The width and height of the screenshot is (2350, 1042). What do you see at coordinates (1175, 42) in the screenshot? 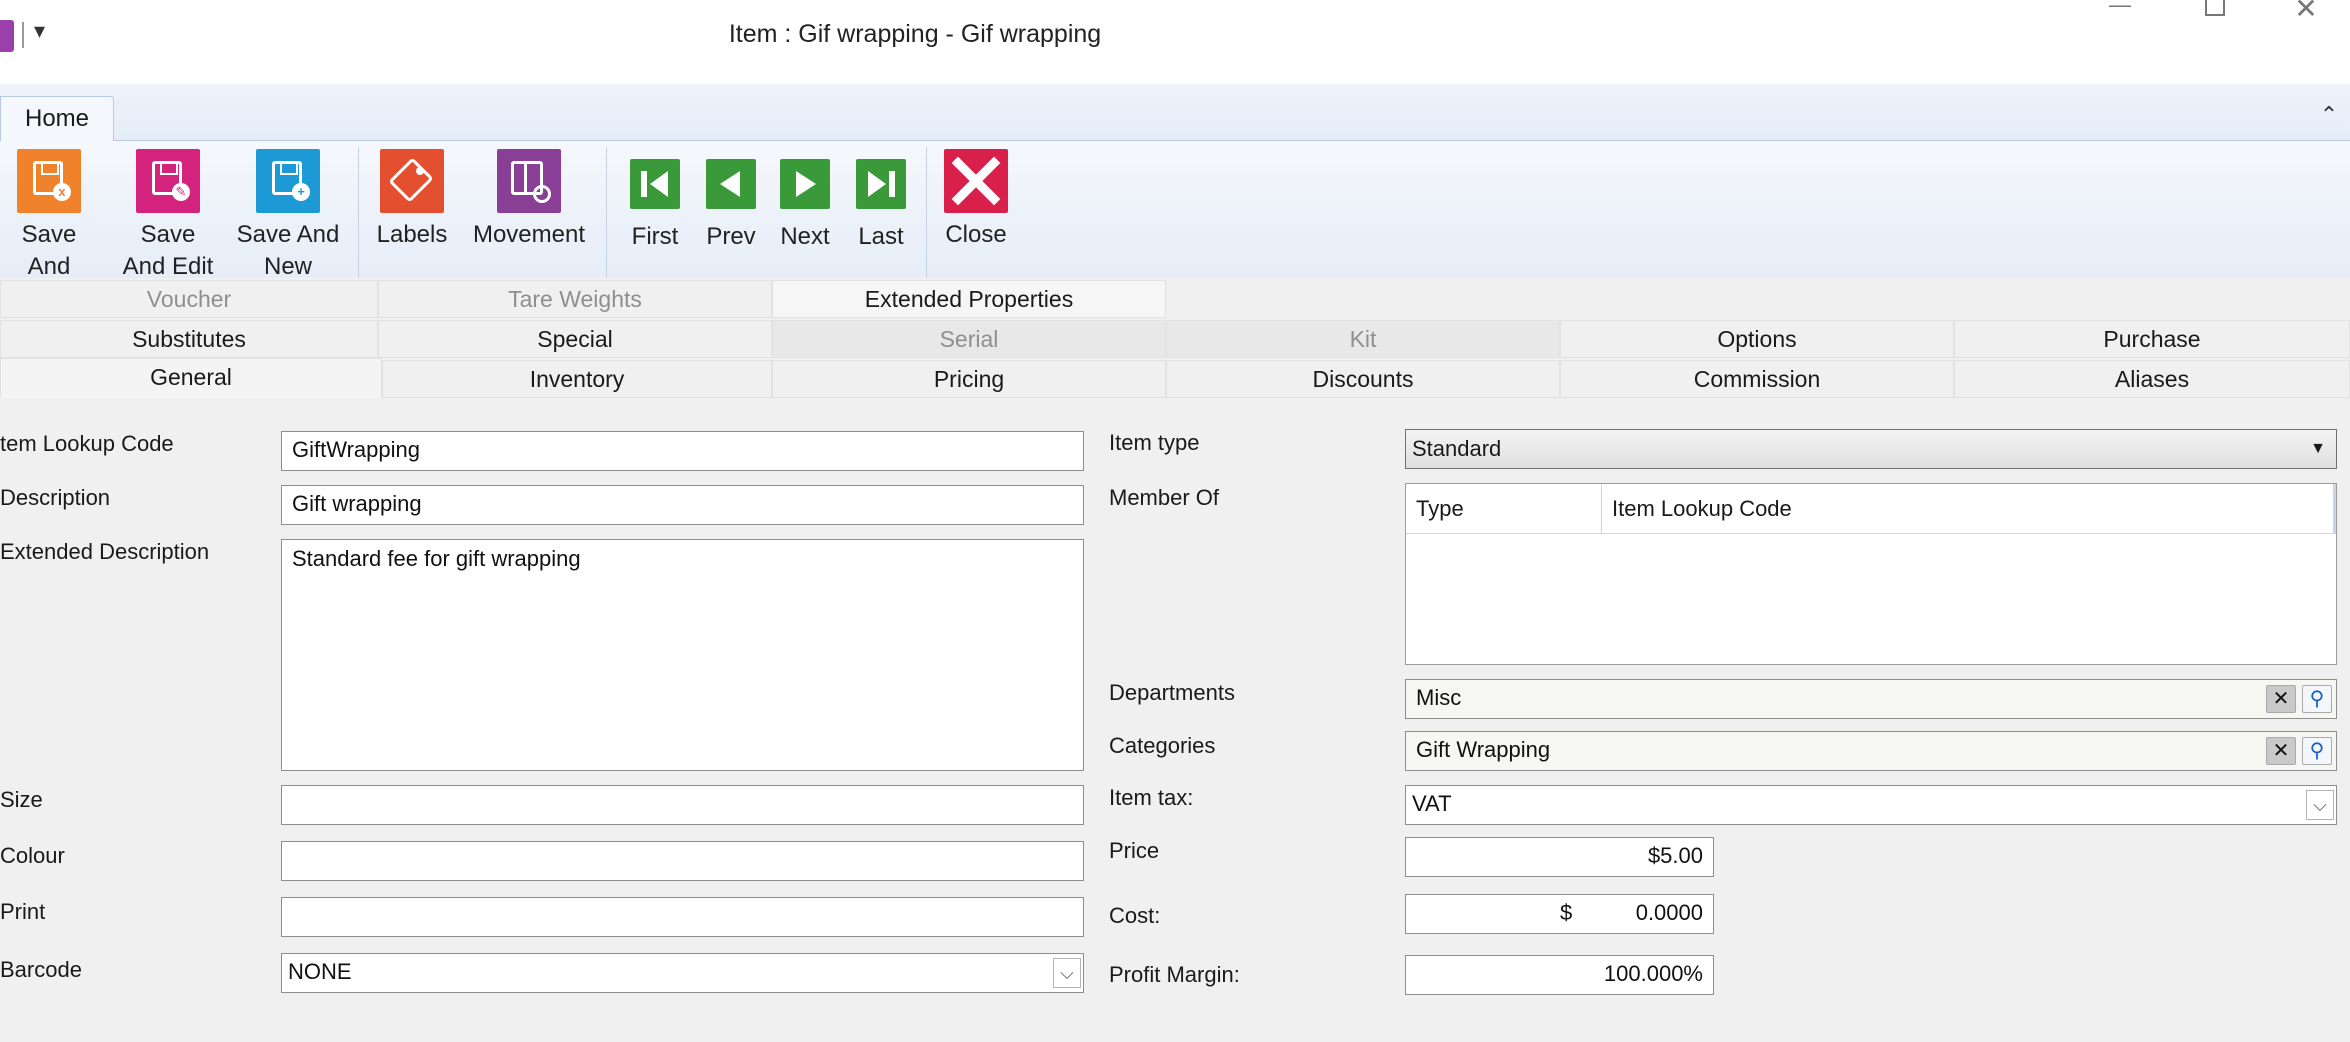
I see `title-bar: ▾ Item : Gif wrapping - Gif wrapping — ✕` at bounding box center [1175, 42].